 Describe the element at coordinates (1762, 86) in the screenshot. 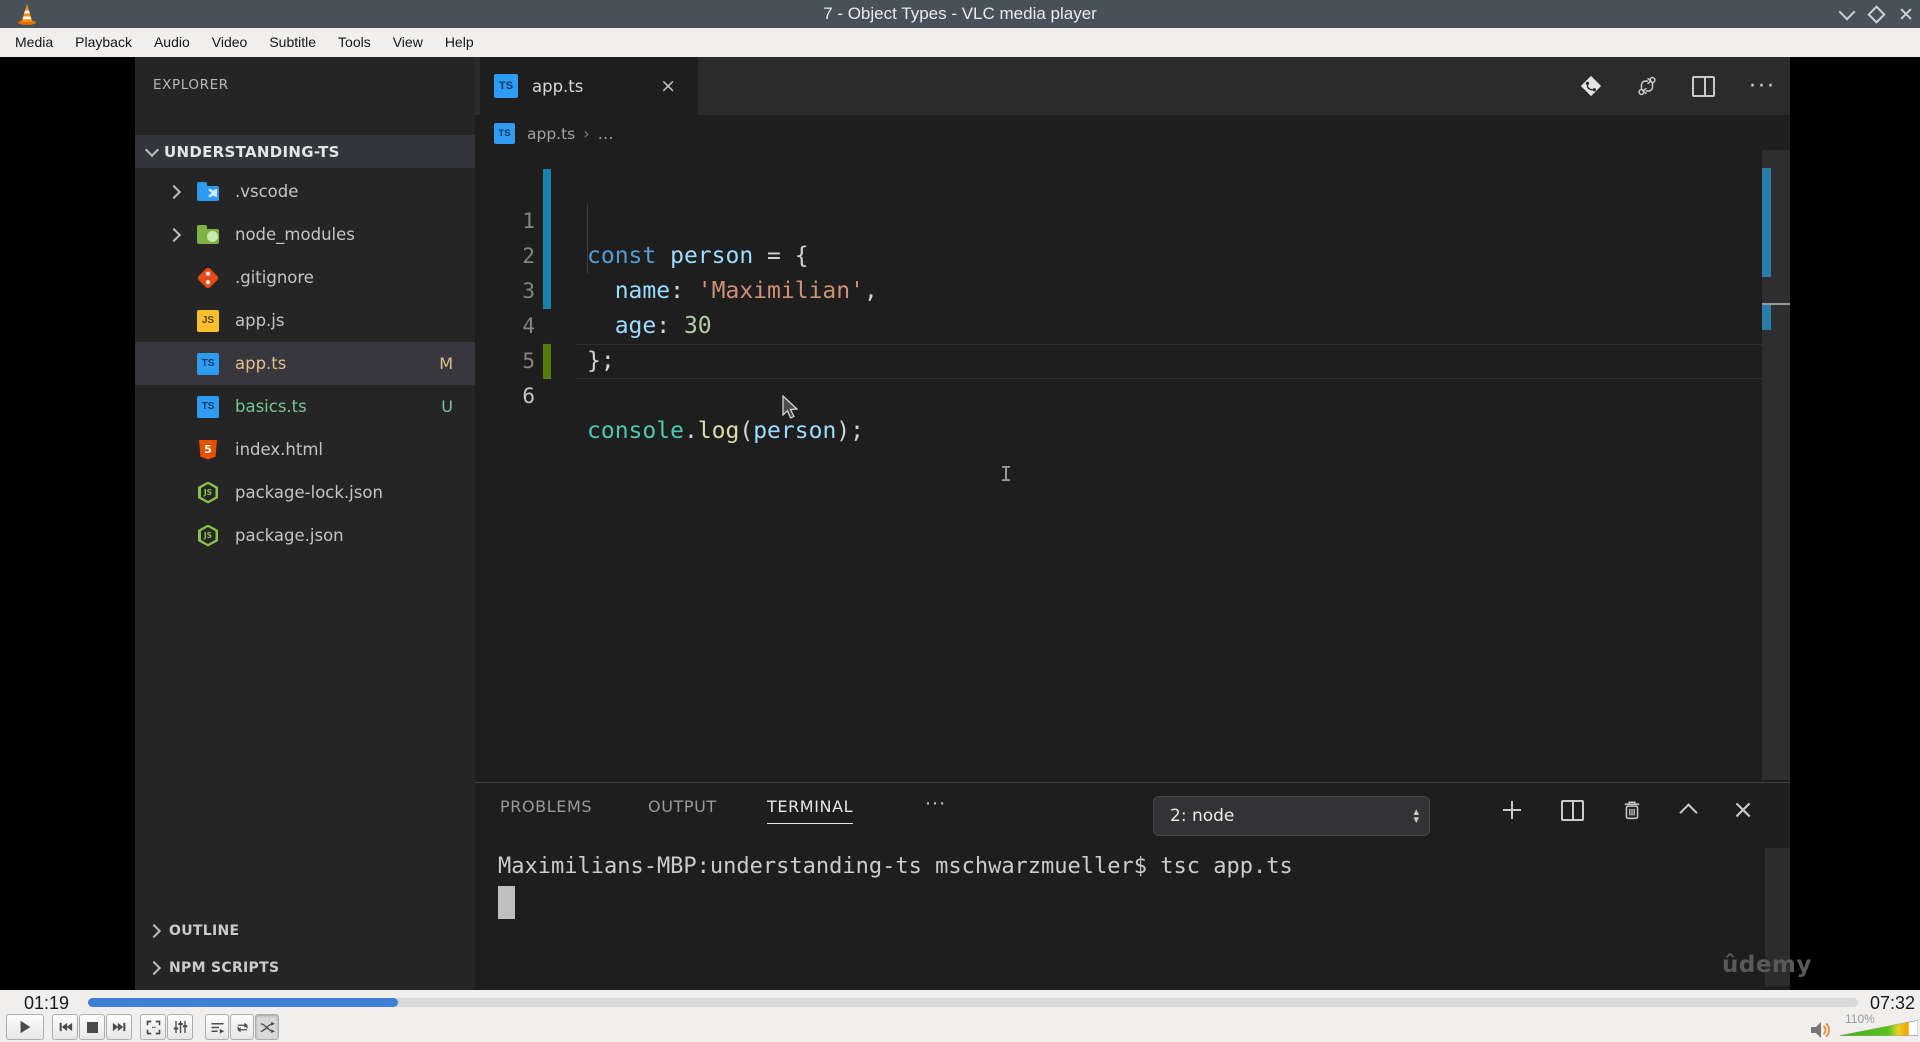

I see `editor-more-actions-icon: ···` at that location.